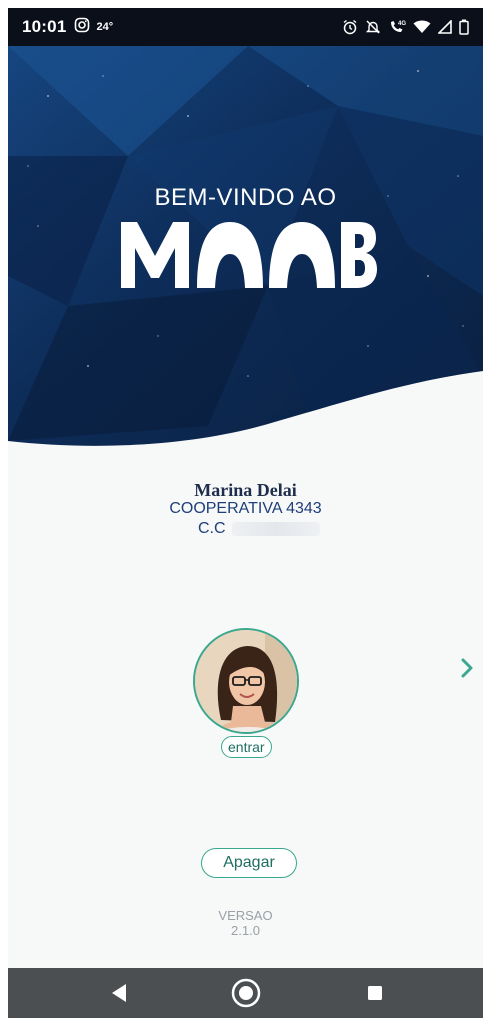  Describe the element at coordinates (445, 27) in the screenshot. I see `signal-icon` at that location.